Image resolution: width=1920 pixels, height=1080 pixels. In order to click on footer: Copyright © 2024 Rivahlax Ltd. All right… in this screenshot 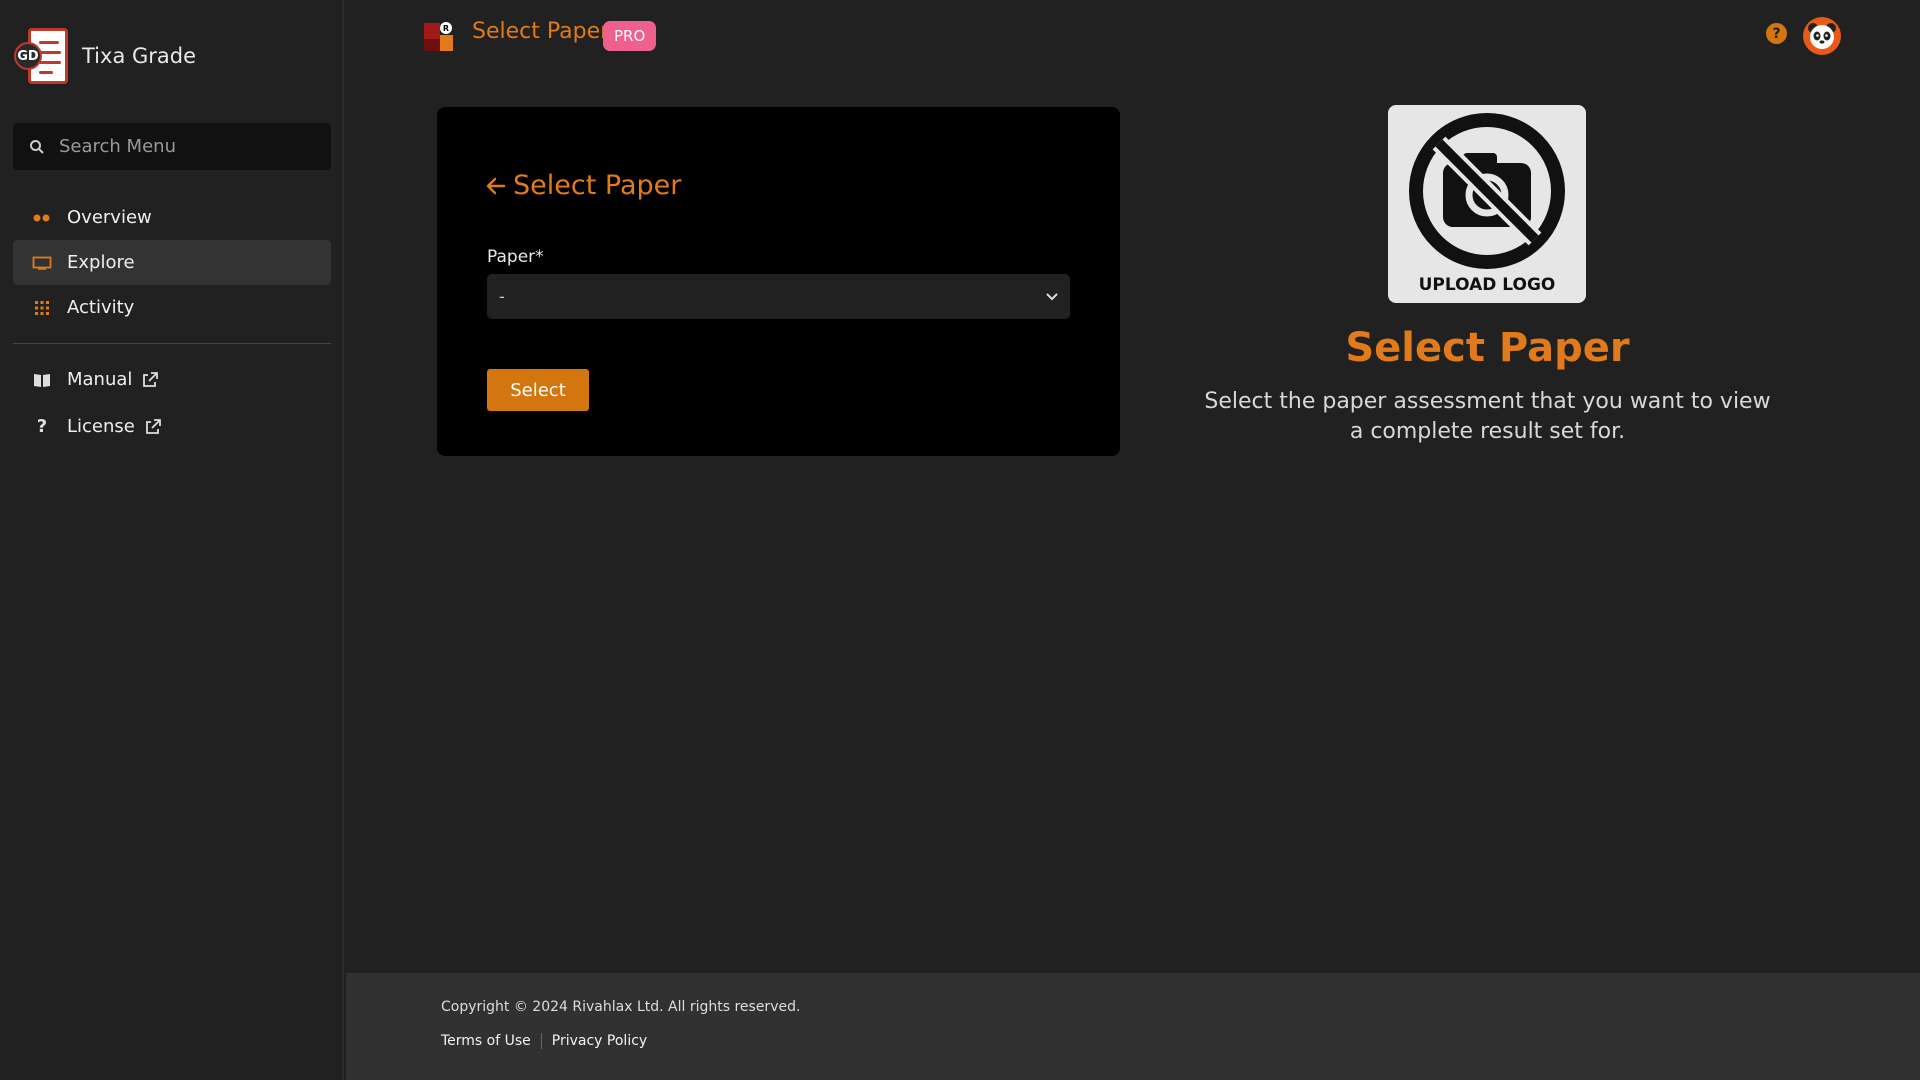, I will do `click(1133, 1026)`.